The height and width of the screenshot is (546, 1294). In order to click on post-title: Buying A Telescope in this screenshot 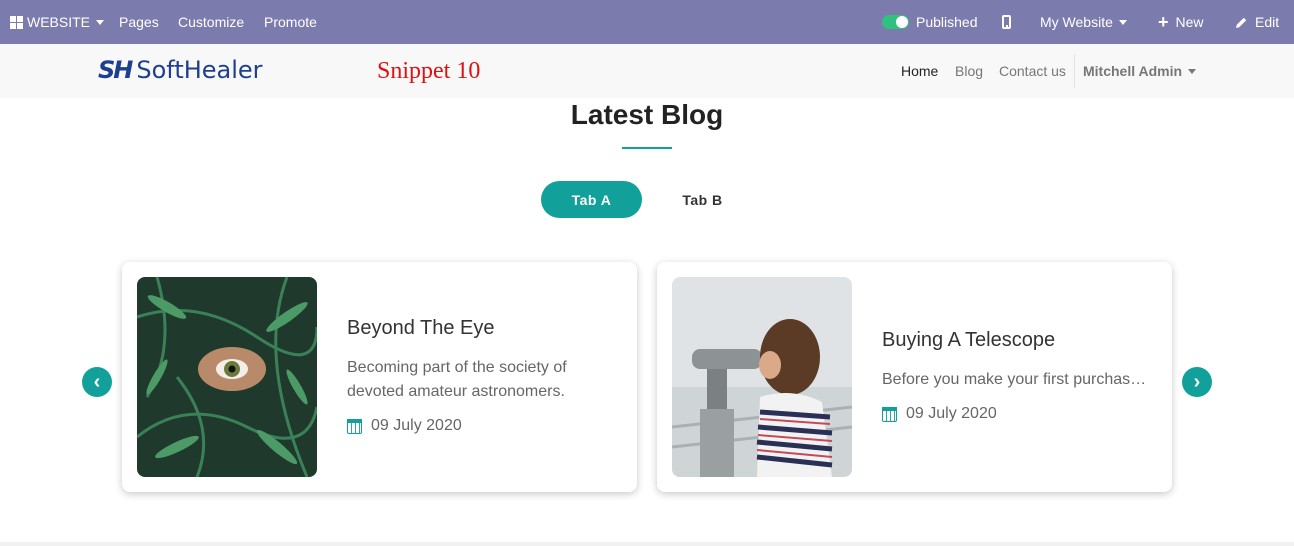, I will do `click(968, 340)`.